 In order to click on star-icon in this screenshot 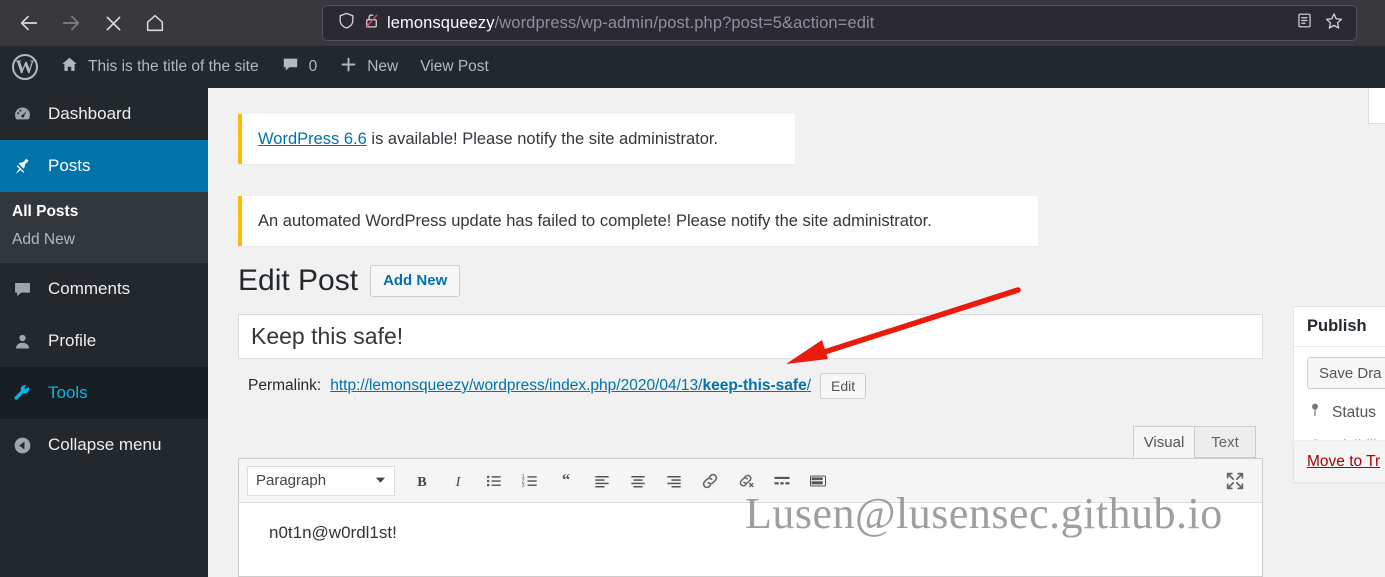, I will do `click(1334, 23)`.